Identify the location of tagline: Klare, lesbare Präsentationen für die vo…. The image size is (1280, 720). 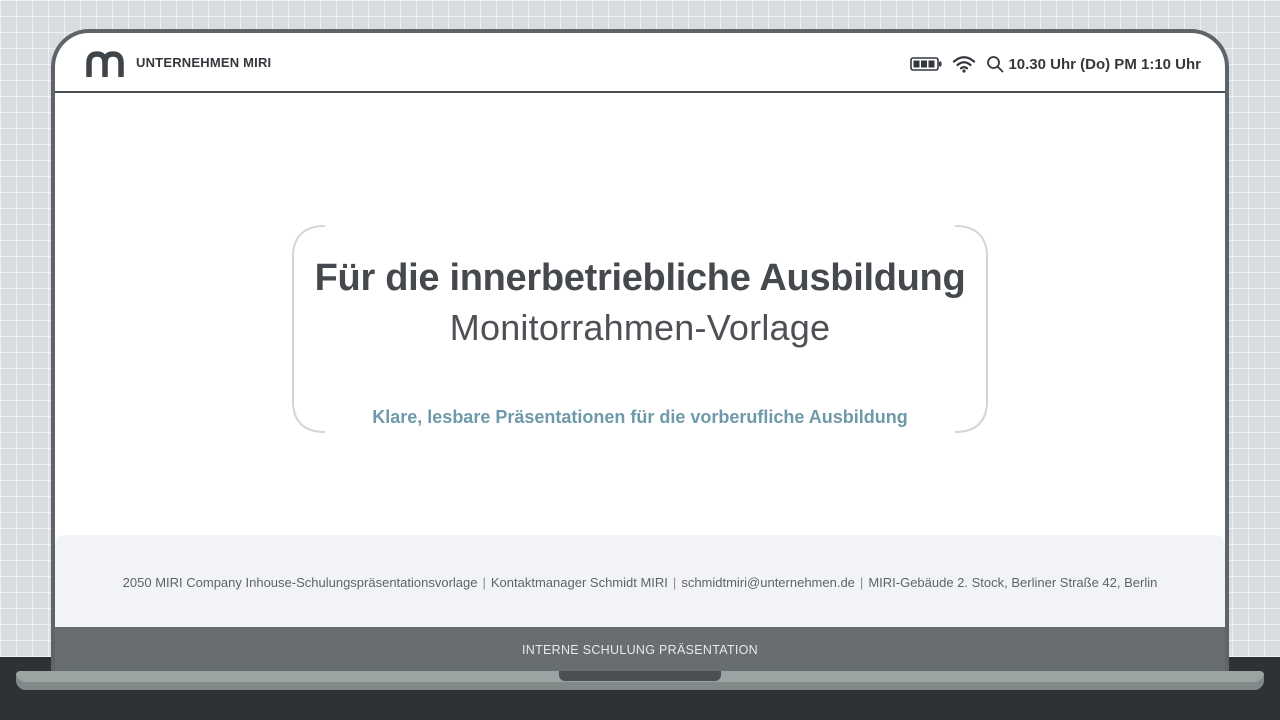
(640, 417).